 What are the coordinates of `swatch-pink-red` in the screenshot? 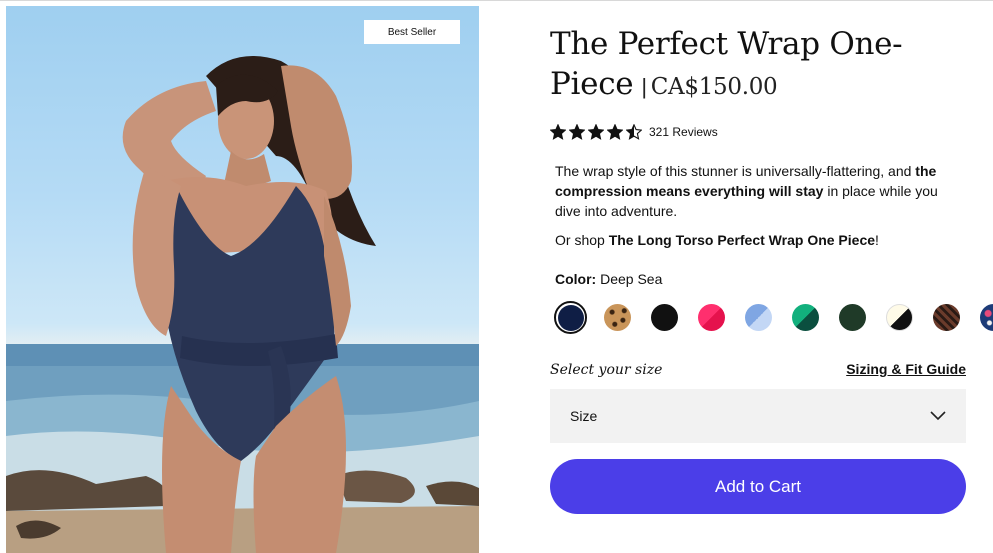 It's located at (711, 317).